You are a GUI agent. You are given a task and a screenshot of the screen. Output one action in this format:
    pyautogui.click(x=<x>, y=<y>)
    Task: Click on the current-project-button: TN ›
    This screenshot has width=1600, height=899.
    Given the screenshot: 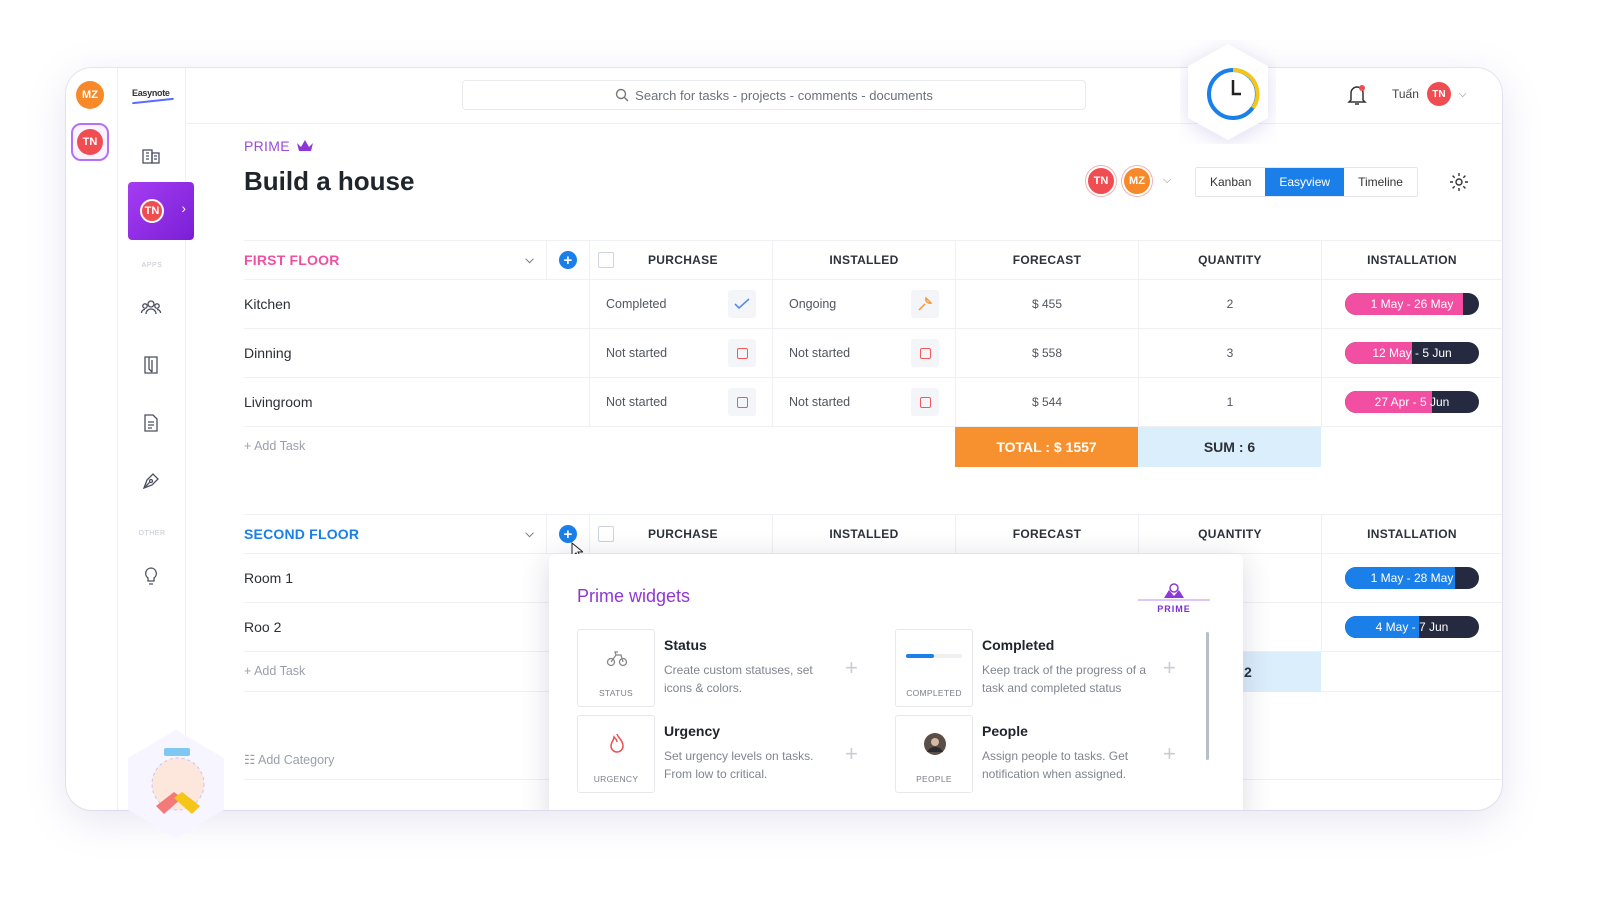 What is the action you would take?
    pyautogui.click(x=161, y=211)
    